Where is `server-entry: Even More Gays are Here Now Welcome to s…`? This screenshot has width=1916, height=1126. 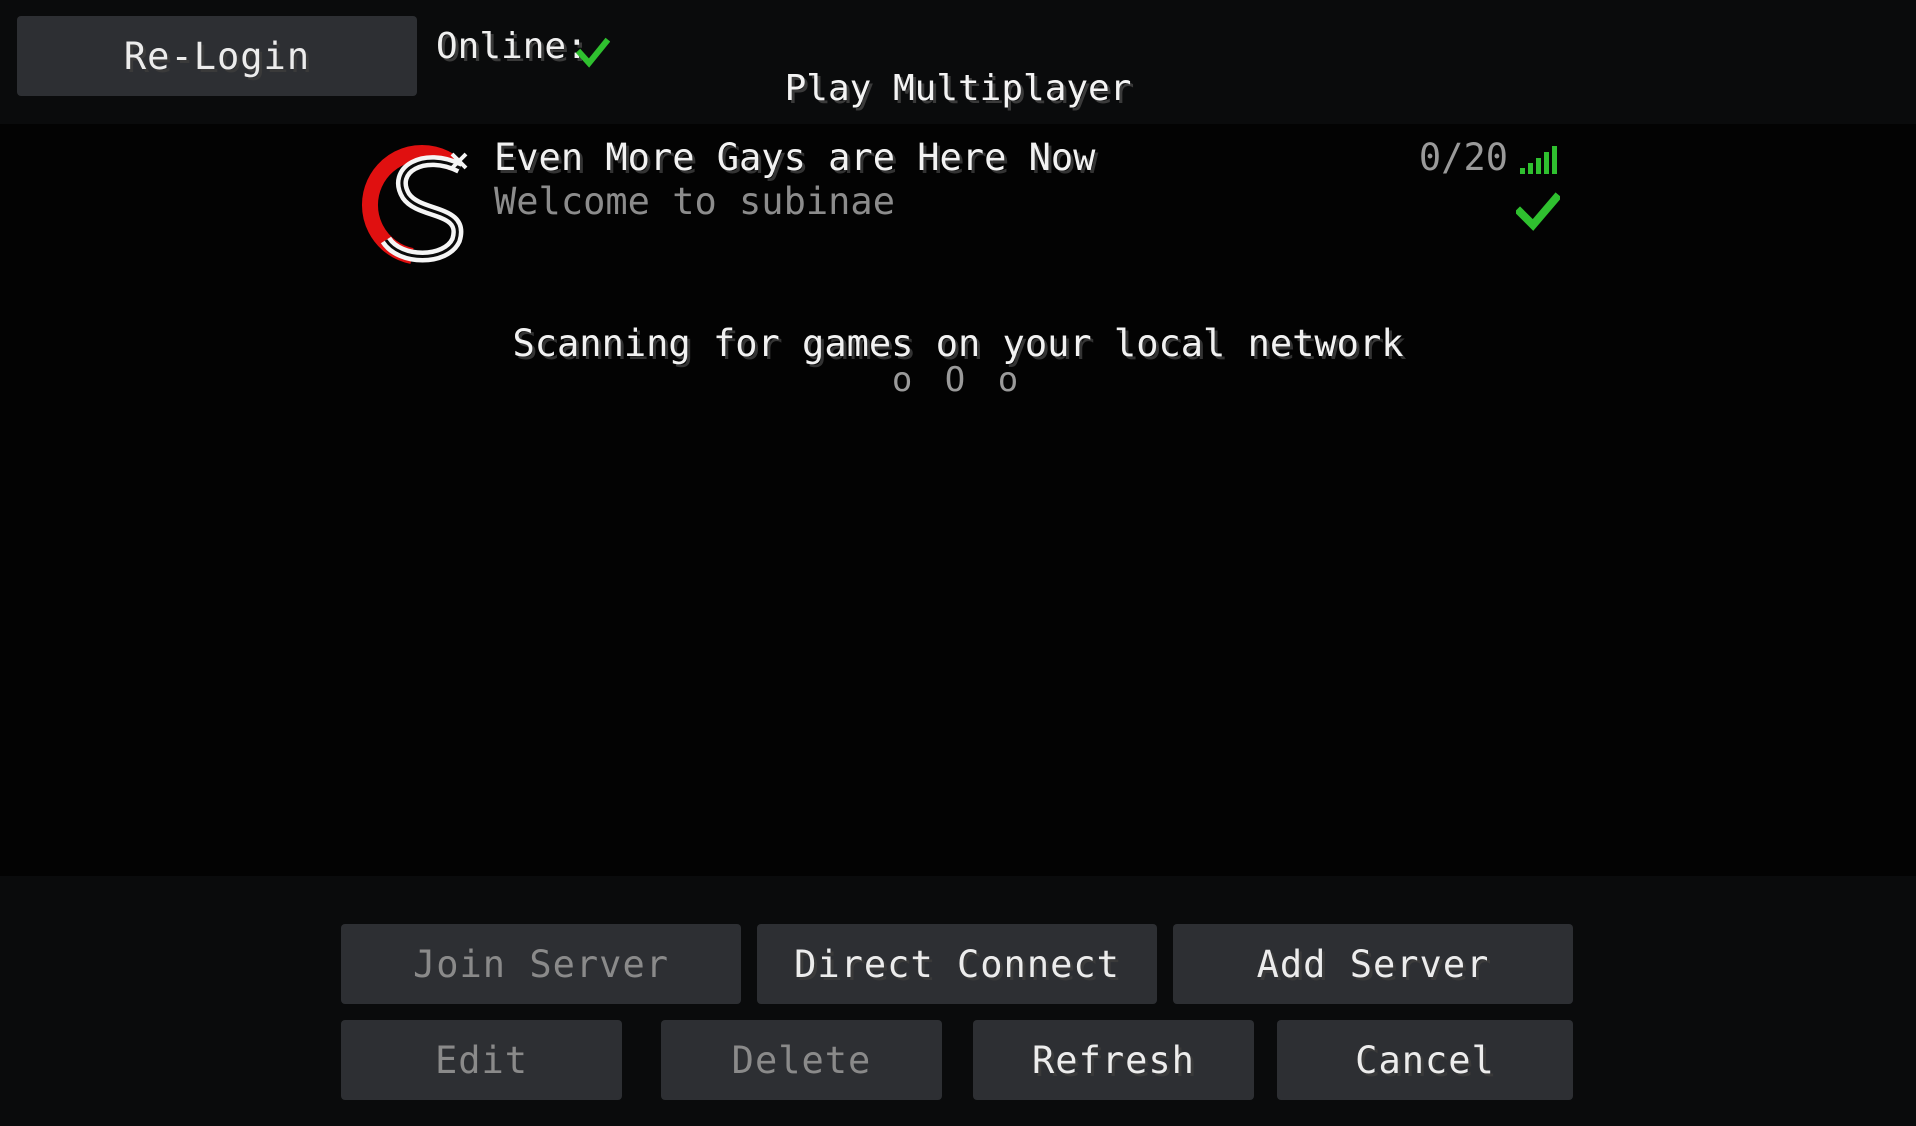
server-entry: Even More Gays are Here Now Welcome to s… is located at coordinates (957, 204).